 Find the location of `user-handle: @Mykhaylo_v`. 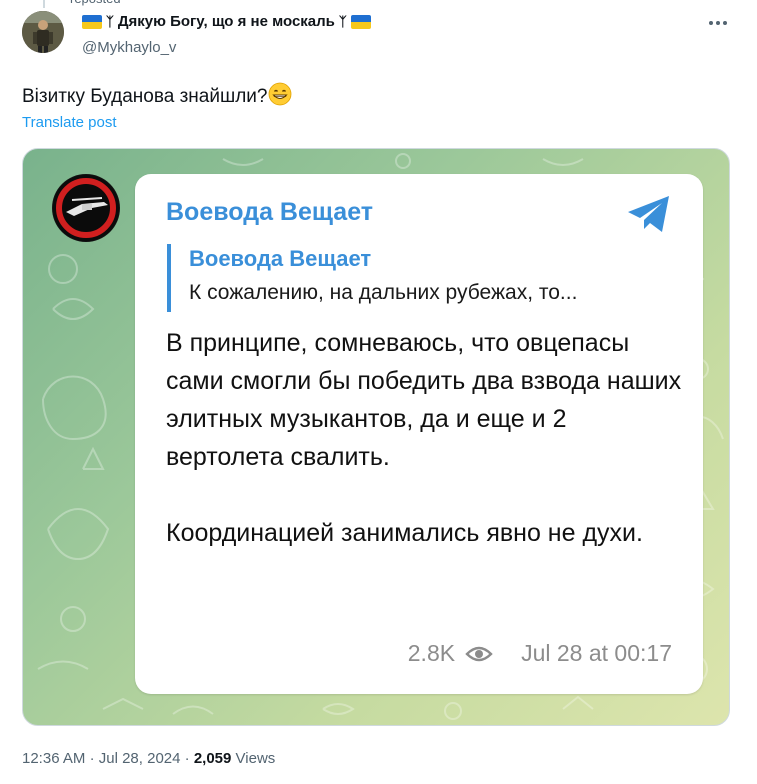

user-handle: @Mykhaylo_v is located at coordinates (129, 47).